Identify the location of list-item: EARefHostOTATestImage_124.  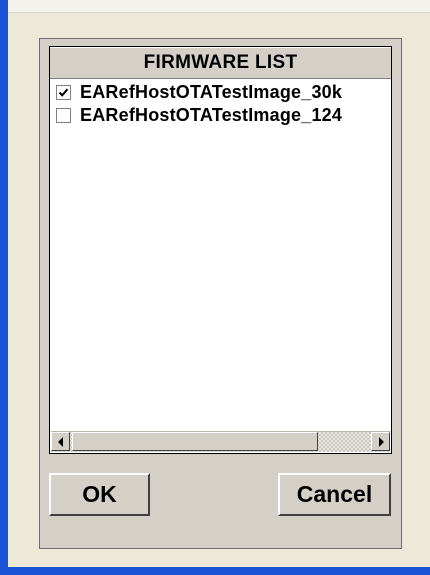
(220, 115).